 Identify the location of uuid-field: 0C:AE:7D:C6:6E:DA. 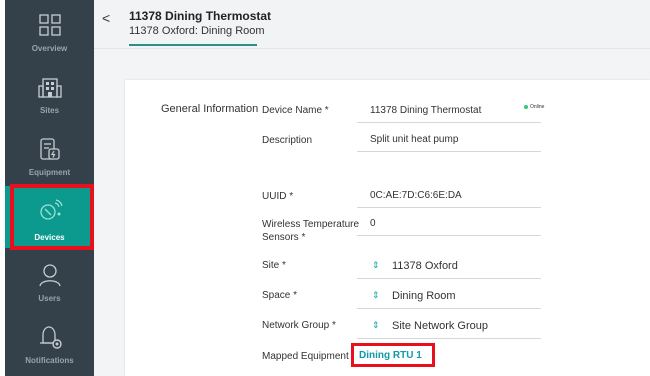
(416, 195).